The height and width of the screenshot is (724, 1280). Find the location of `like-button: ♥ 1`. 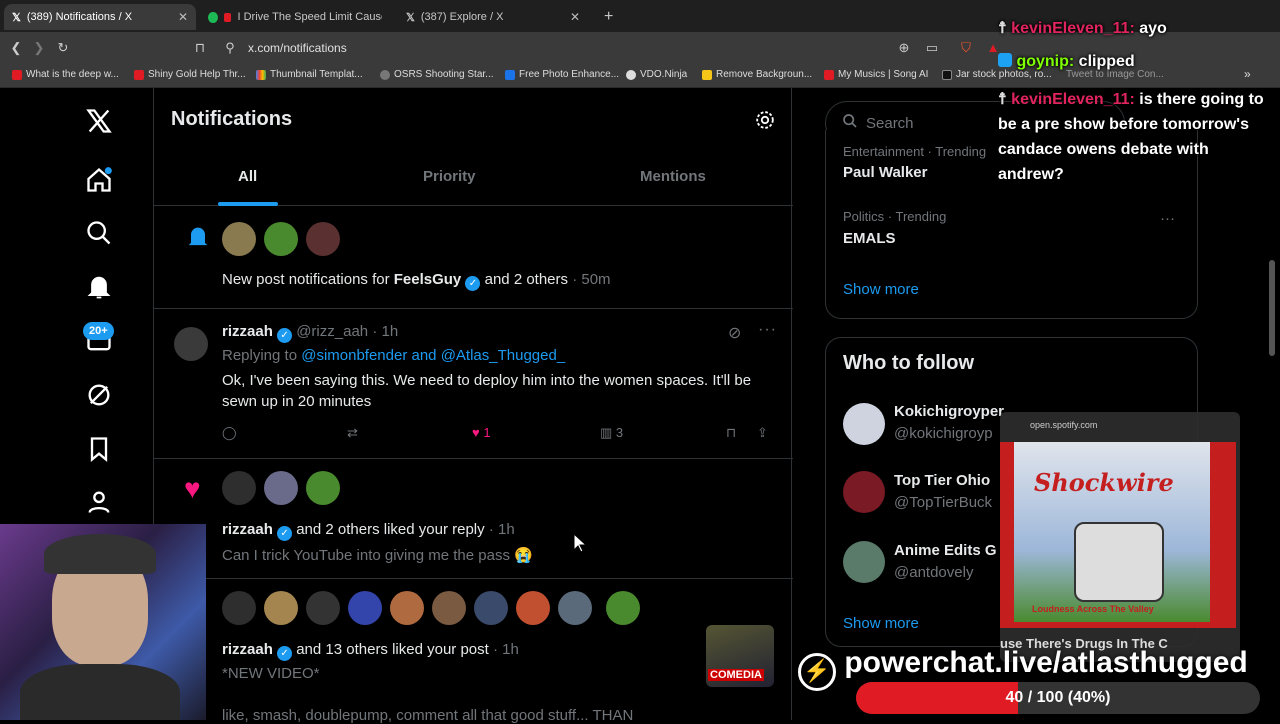

like-button: ♥ 1 is located at coordinates (481, 432).